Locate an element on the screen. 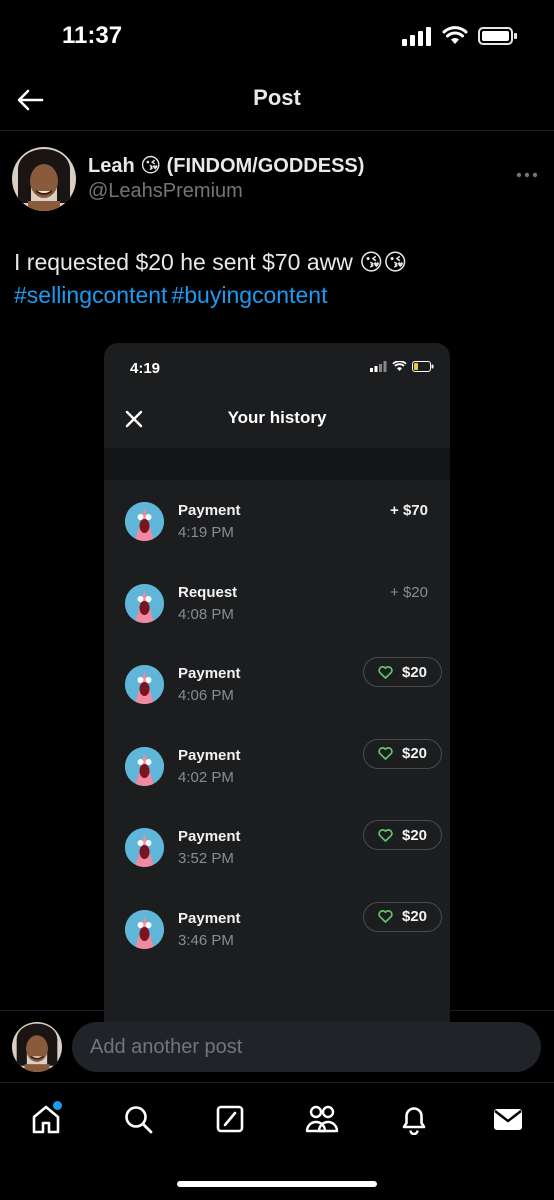 This screenshot has height=1200, width=554. tab-messages is located at coordinates (508, 1119).